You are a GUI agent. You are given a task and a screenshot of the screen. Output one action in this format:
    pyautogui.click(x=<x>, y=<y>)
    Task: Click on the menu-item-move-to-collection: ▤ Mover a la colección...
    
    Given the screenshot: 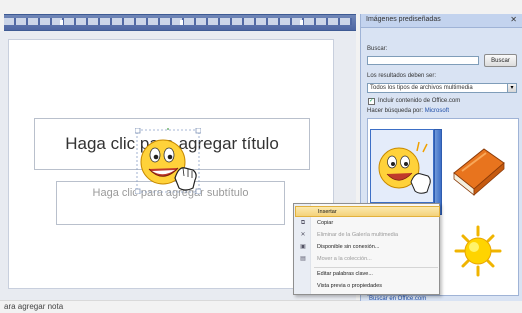 What is the action you would take?
    pyautogui.click(x=367, y=259)
    